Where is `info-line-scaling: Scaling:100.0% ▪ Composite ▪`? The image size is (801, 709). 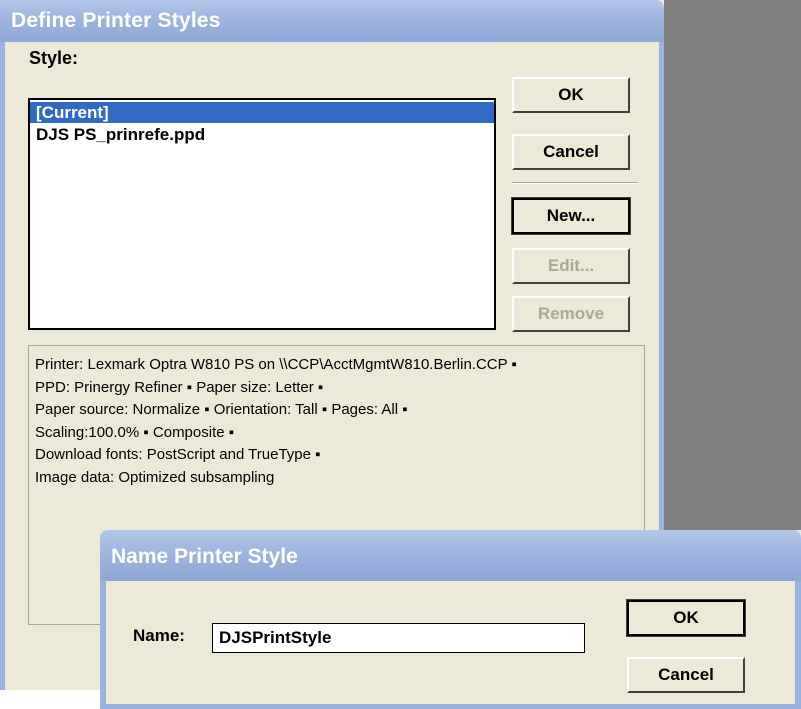
info-line-scaling: Scaling:100.0% ▪ Composite ▪ is located at coordinates (135, 432).